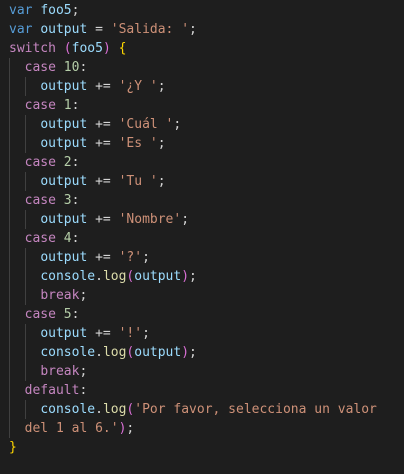 The height and width of the screenshot is (474, 404). Describe the element at coordinates (150, 219) in the screenshot. I see `code-token: 'Nombre'` at that location.